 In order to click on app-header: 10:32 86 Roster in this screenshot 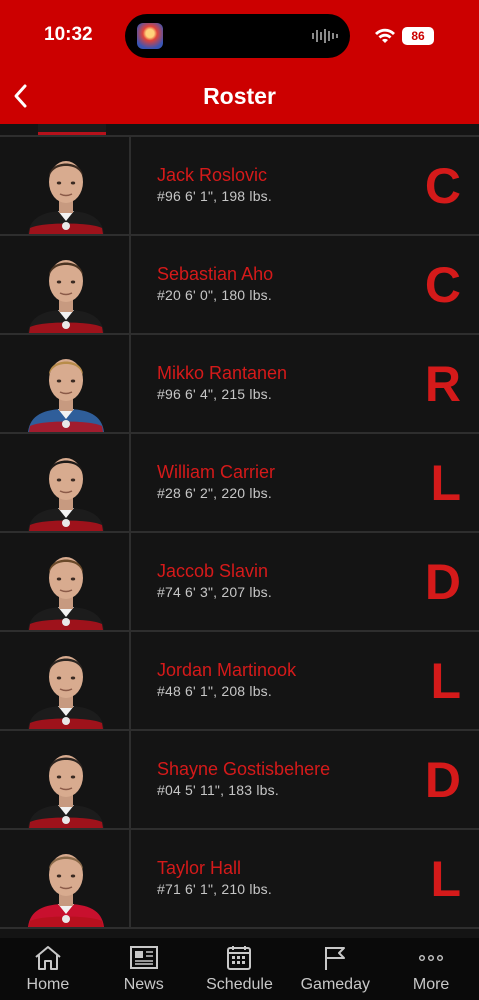, I will do `click(239, 62)`.